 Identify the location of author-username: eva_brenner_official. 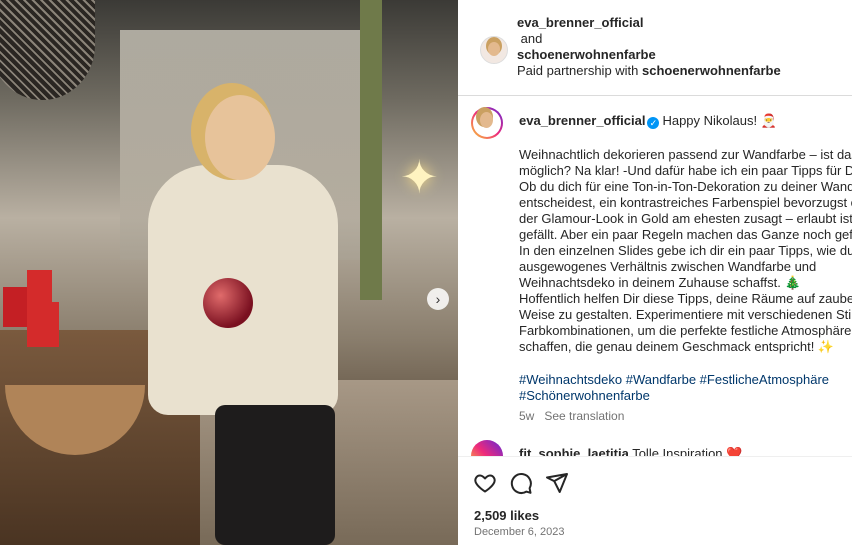
(649, 23).